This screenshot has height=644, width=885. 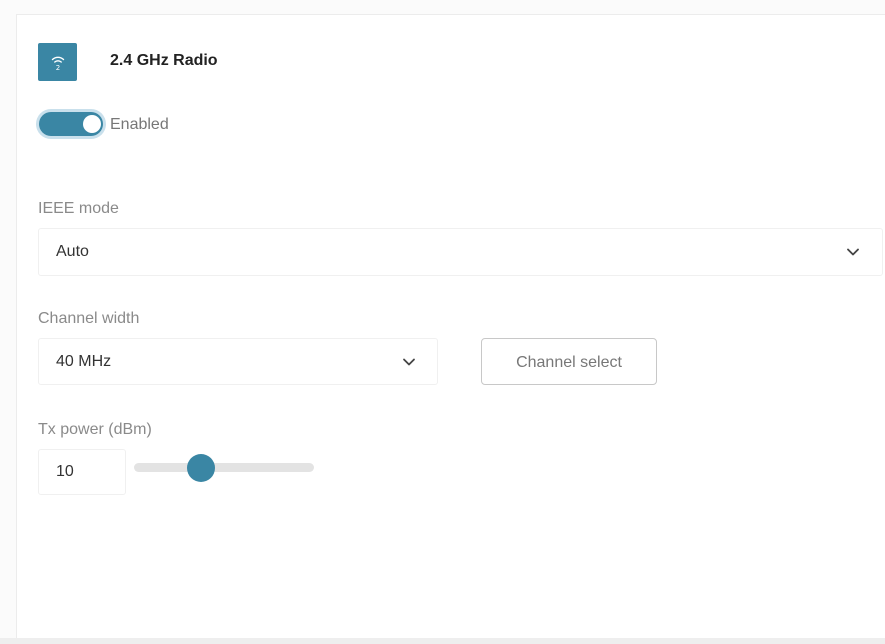 What do you see at coordinates (89, 318) in the screenshot?
I see `channel-width-label: Channel width` at bounding box center [89, 318].